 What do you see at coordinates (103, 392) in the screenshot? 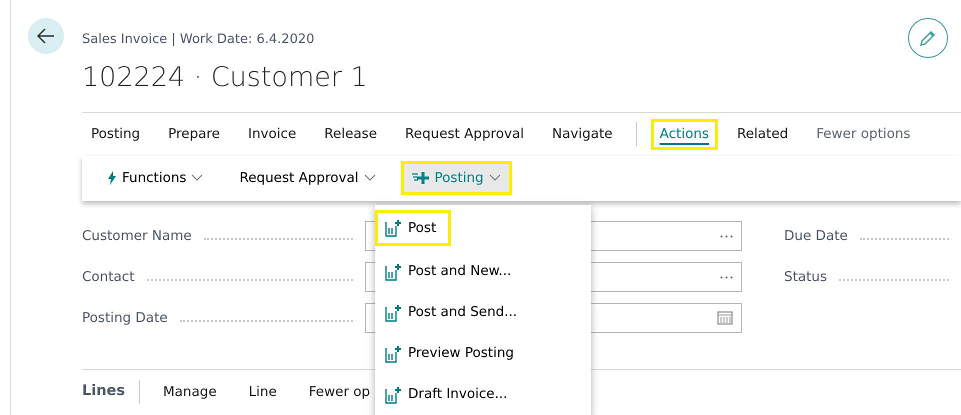
I see `section-title: Lines` at bounding box center [103, 392].